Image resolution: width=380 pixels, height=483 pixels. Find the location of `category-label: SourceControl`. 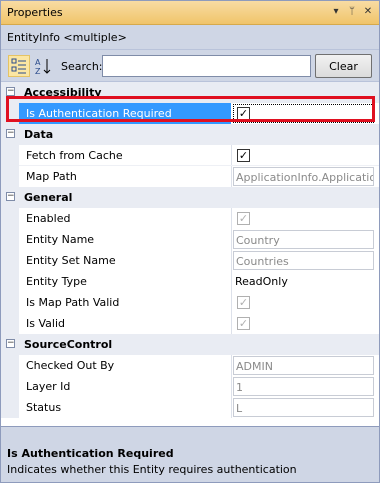

category-label: SourceControl is located at coordinates (68, 344).